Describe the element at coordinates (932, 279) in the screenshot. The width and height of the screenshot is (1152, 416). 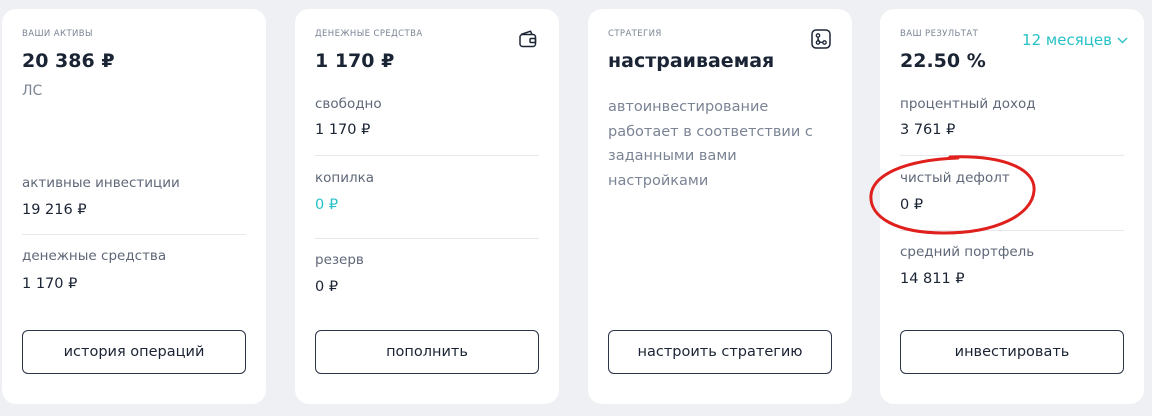
I see `average-portfolio-value: 14 811 ₽` at that location.